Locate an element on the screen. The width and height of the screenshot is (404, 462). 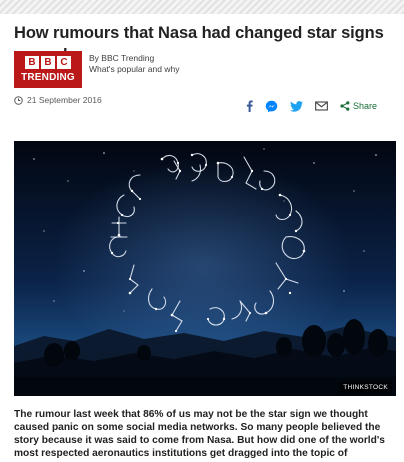
share-button: Share is located at coordinates (358, 106).